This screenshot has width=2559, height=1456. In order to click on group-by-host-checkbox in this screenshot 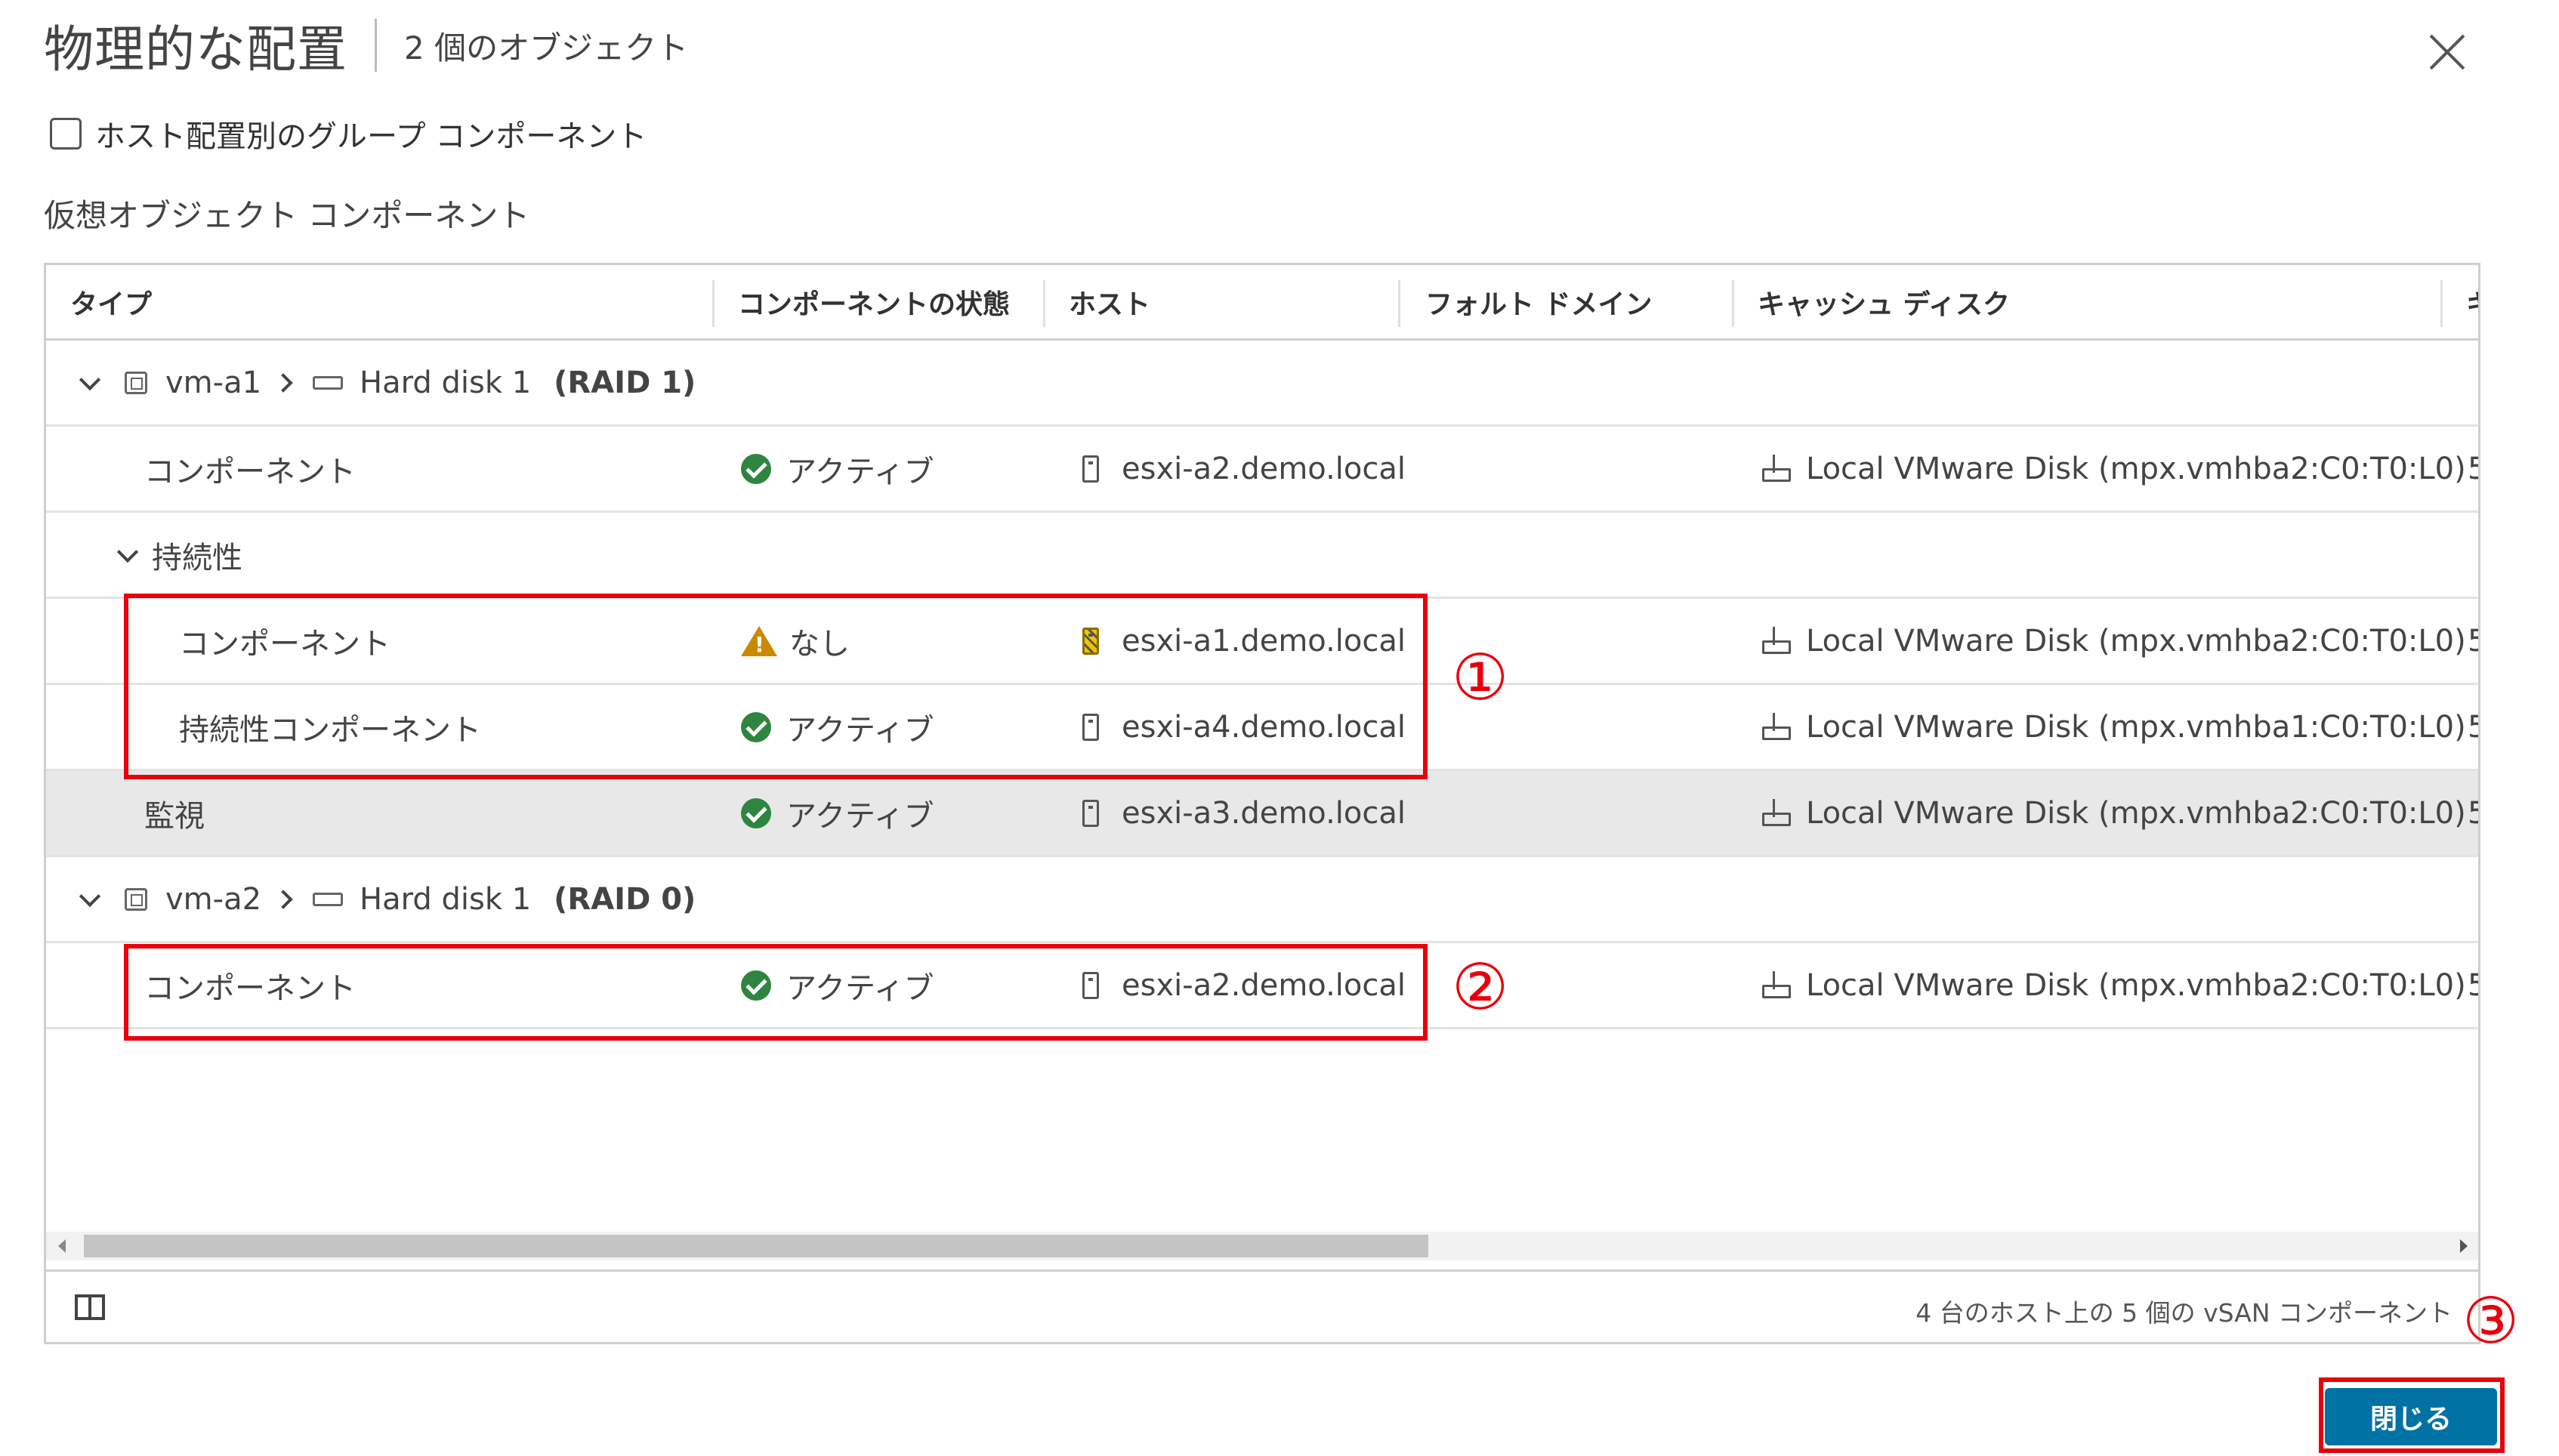, I will do `click(66, 134)`.